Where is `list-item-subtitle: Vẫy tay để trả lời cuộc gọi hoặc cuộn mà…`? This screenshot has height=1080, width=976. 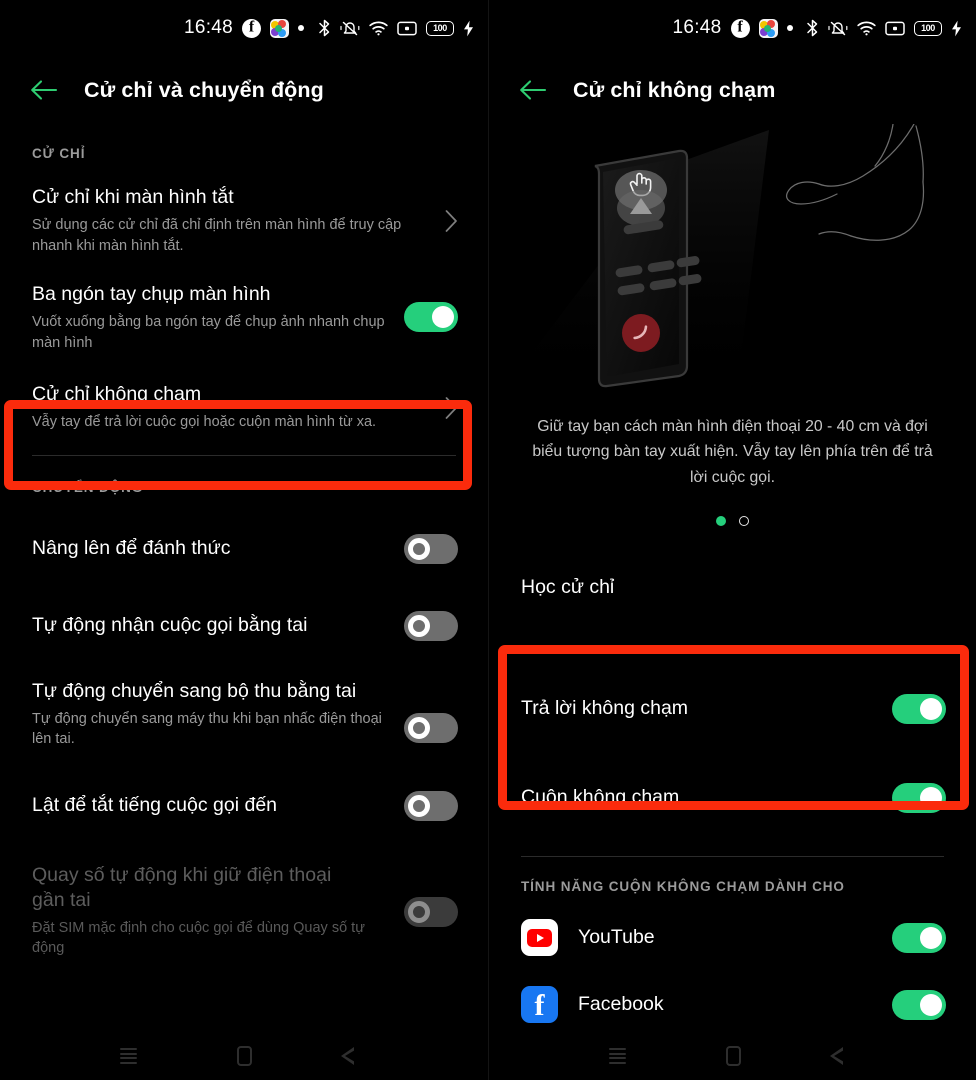 list-item-subtitle: Vẫy tay để trả lời cuộc gọi hoặc cuộn mà… is located at coordinates (204, 422).